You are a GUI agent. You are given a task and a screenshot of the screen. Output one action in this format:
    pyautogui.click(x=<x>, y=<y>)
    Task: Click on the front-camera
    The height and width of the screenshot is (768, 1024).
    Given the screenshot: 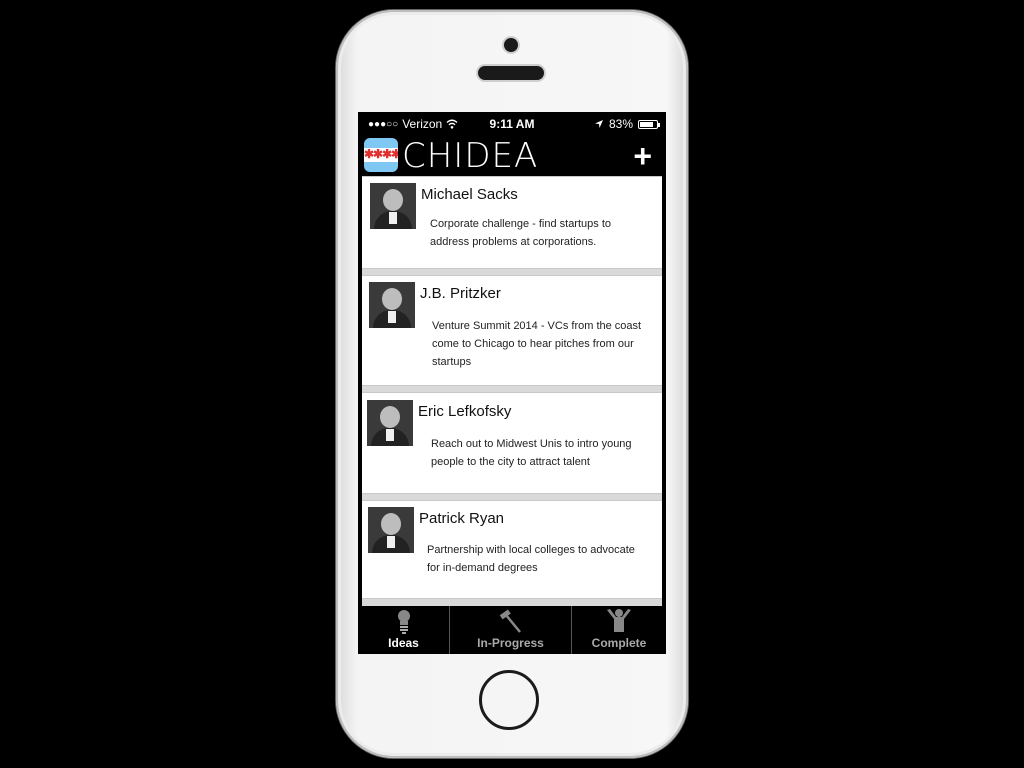 What is the action you would take?
    pyautogui.click(x=511, y=45)
    